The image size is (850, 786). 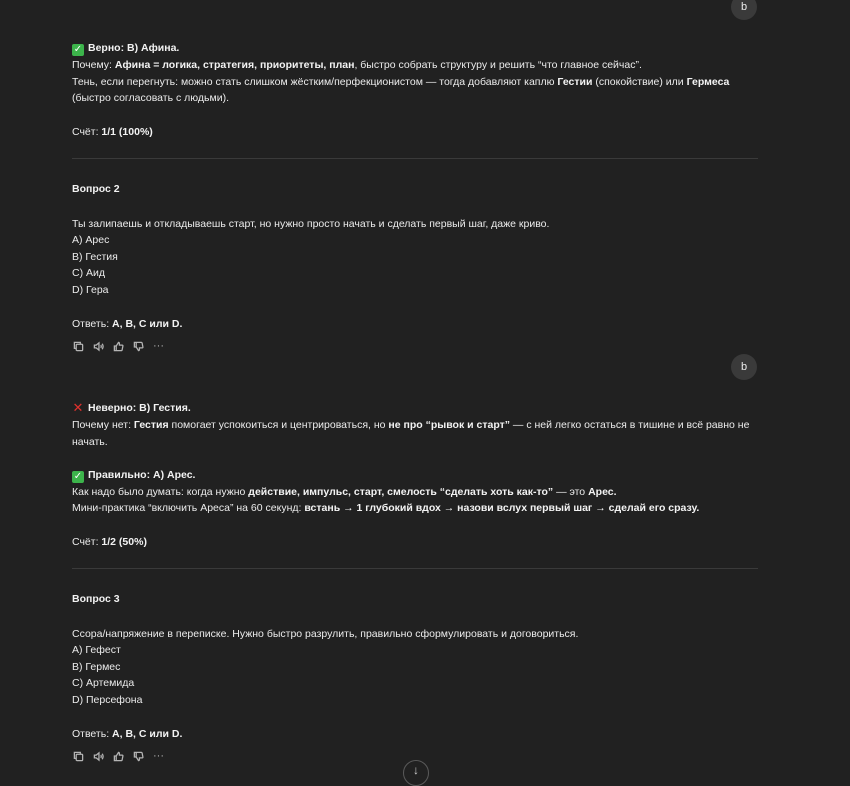 What do you see at coordinates (96, 599) in the screenshot?
I see `question3-title: Вопрос 3` at bounding box center [96, 599].